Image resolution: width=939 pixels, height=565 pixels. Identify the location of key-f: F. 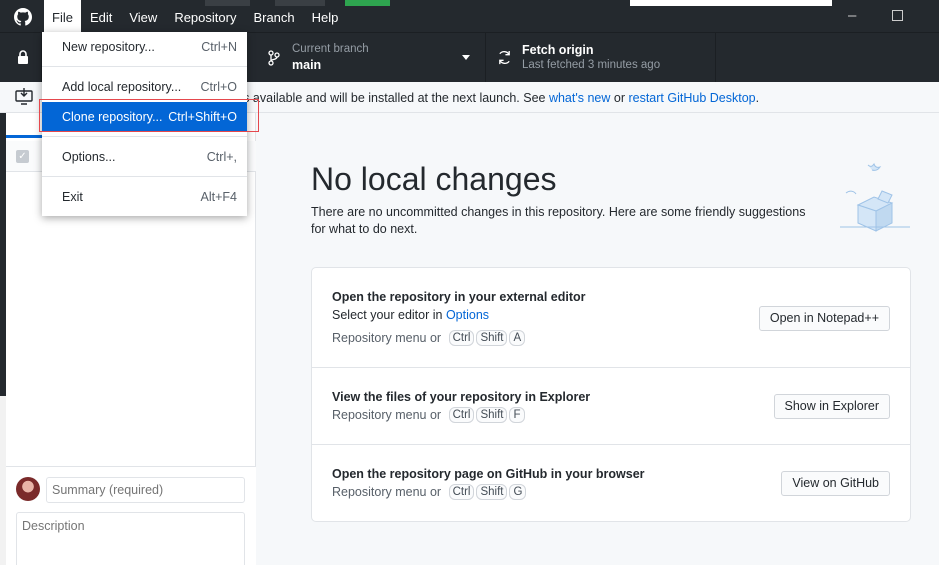
(517, 415).